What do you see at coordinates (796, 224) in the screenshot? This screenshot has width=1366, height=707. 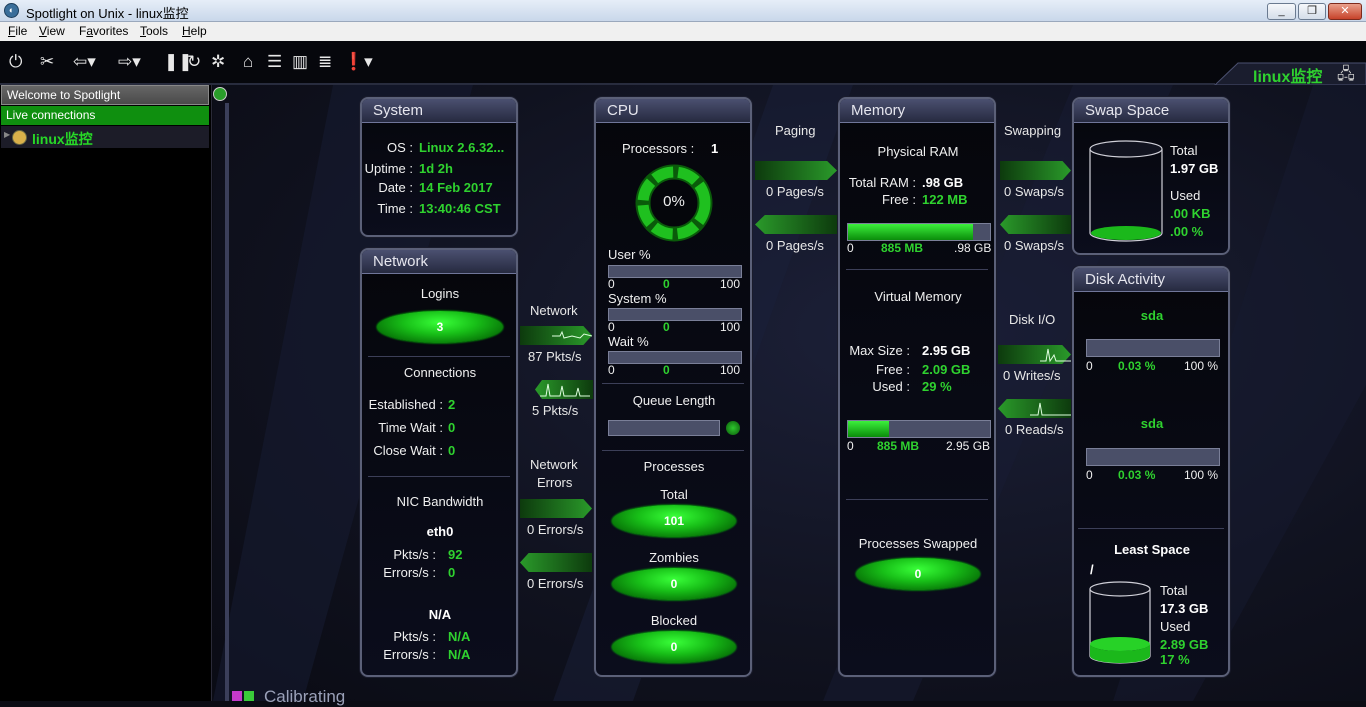 I see `paging-out-connector` at bounding box center [796, 224].